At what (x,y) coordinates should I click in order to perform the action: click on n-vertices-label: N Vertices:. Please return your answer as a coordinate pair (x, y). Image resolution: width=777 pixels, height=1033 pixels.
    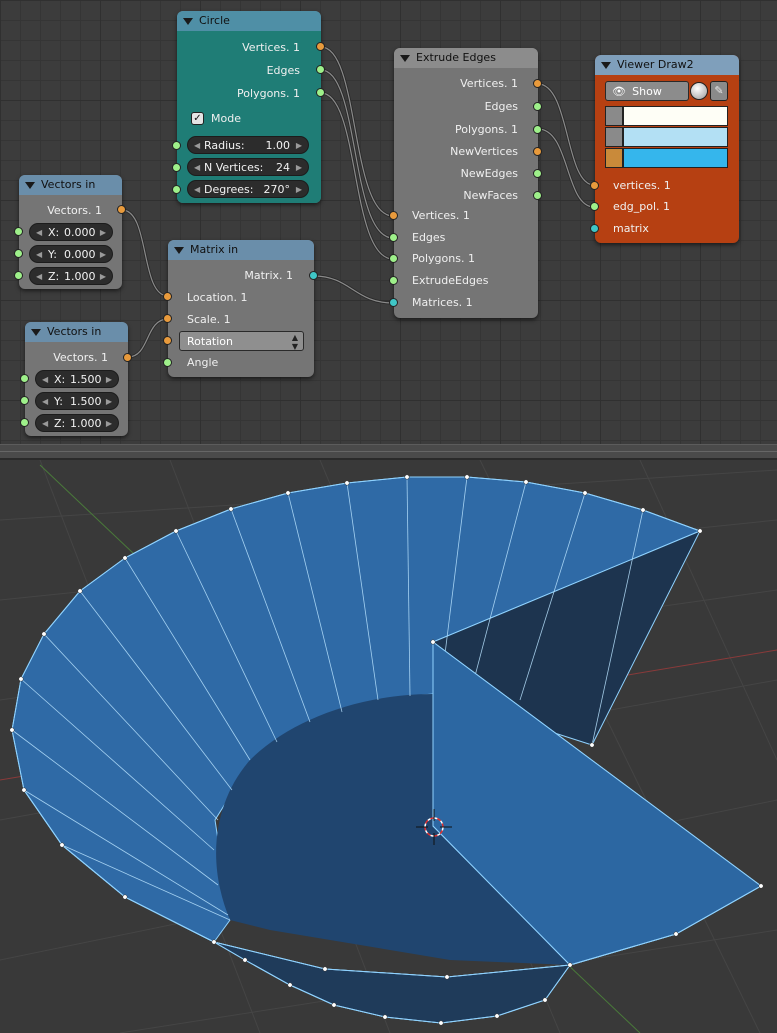
    Looking at the image, I should click on (234, 167).